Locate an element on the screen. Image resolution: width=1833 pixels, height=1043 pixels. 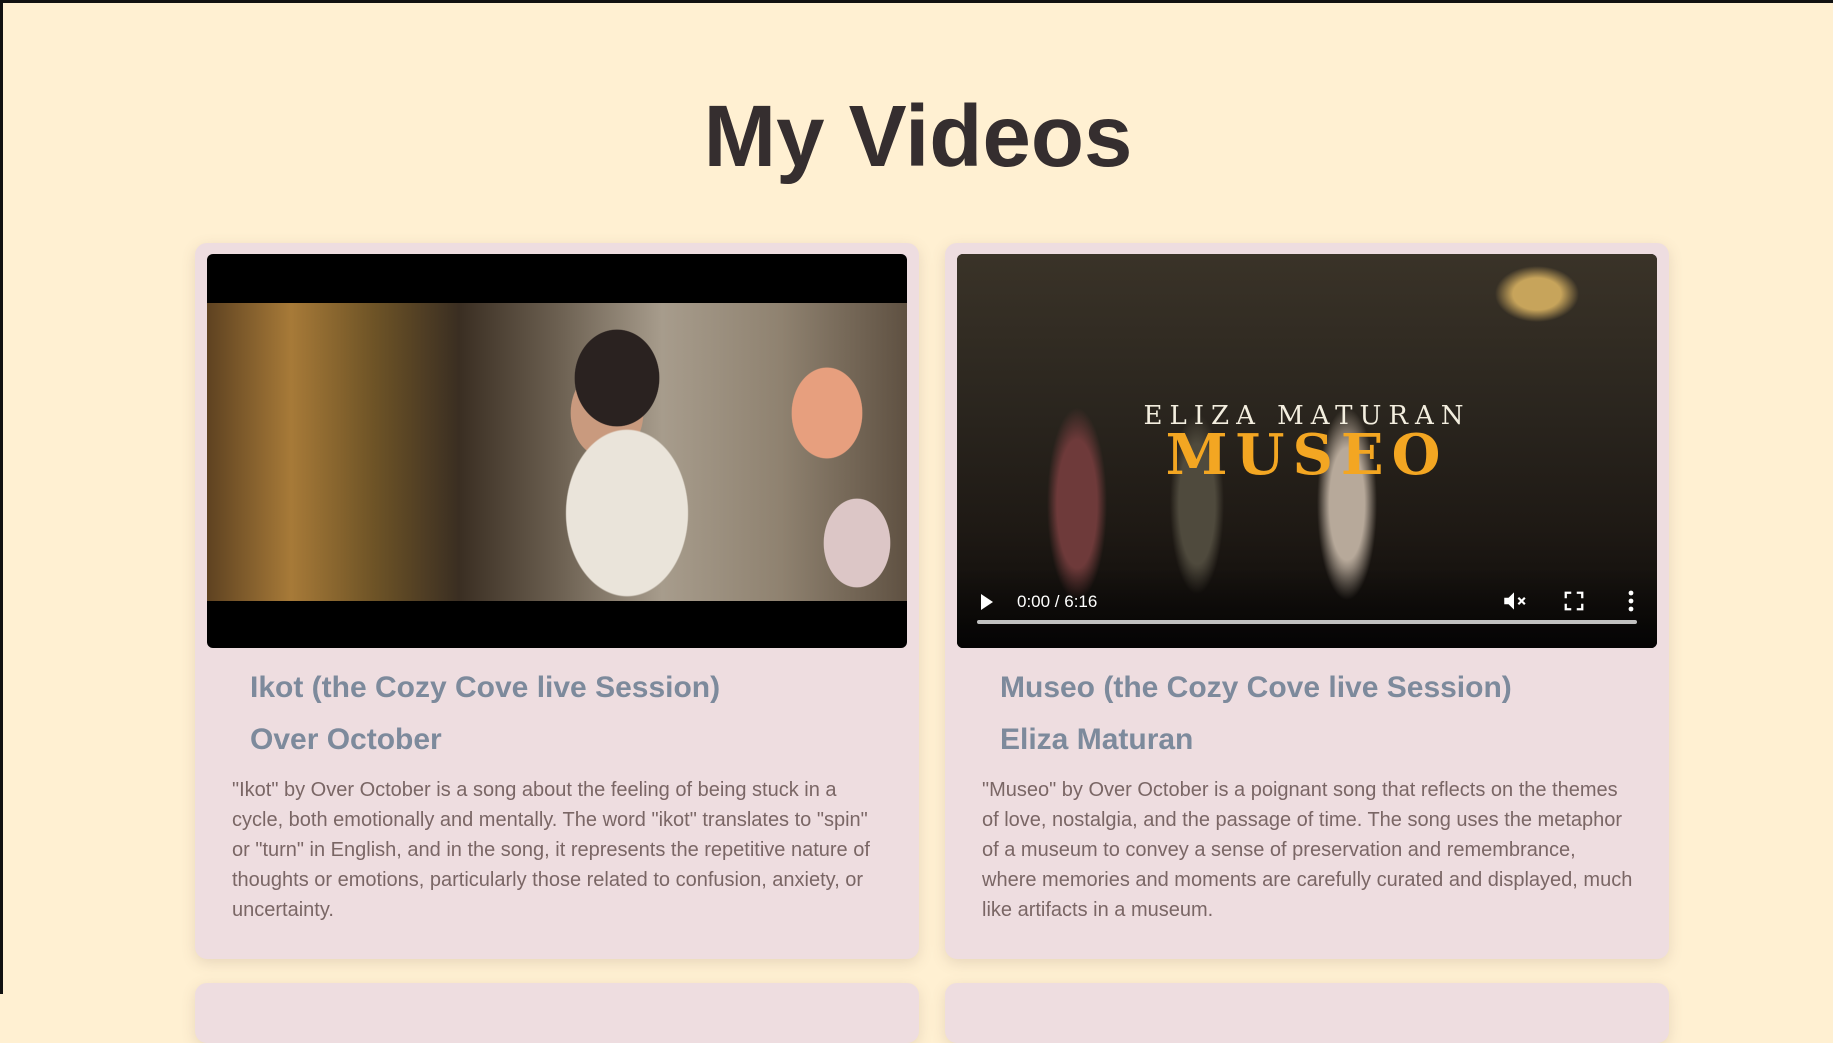
video-time: 0:00 / 6:16 is located at coordinates (1057, 601).